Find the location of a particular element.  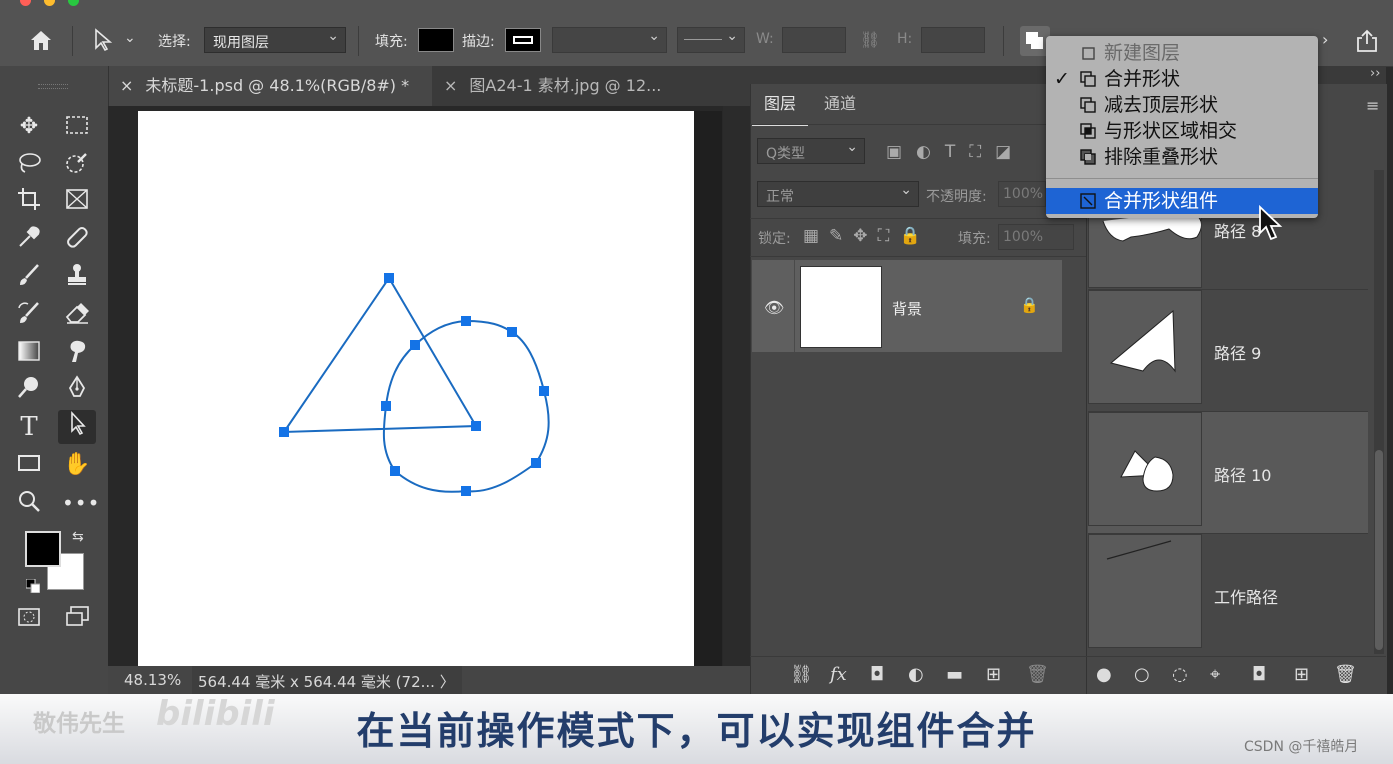

eye-visibility-icon: 👁 is located at coordinates (774, 307).